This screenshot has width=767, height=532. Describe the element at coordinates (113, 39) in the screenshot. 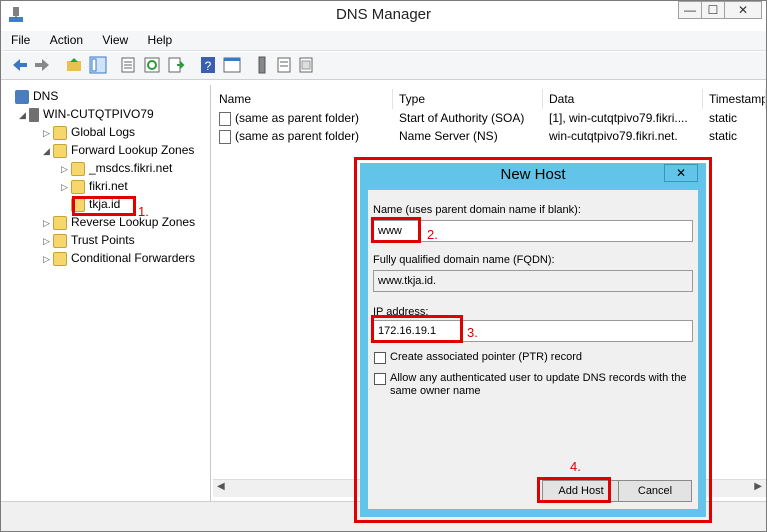

I see `menu-view: View` at that location.